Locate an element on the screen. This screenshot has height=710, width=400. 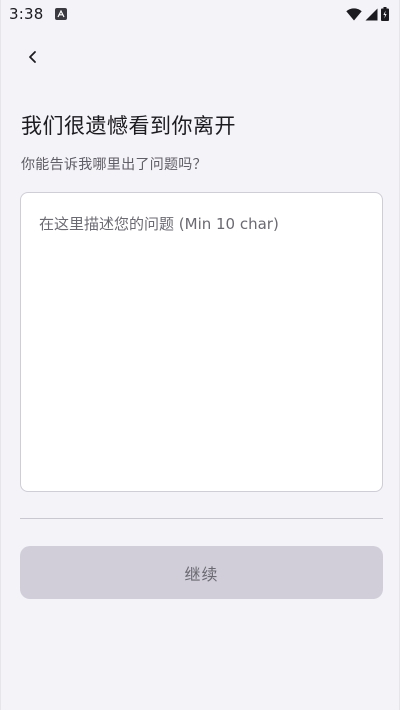
divider is located at coordinates (201, 518).